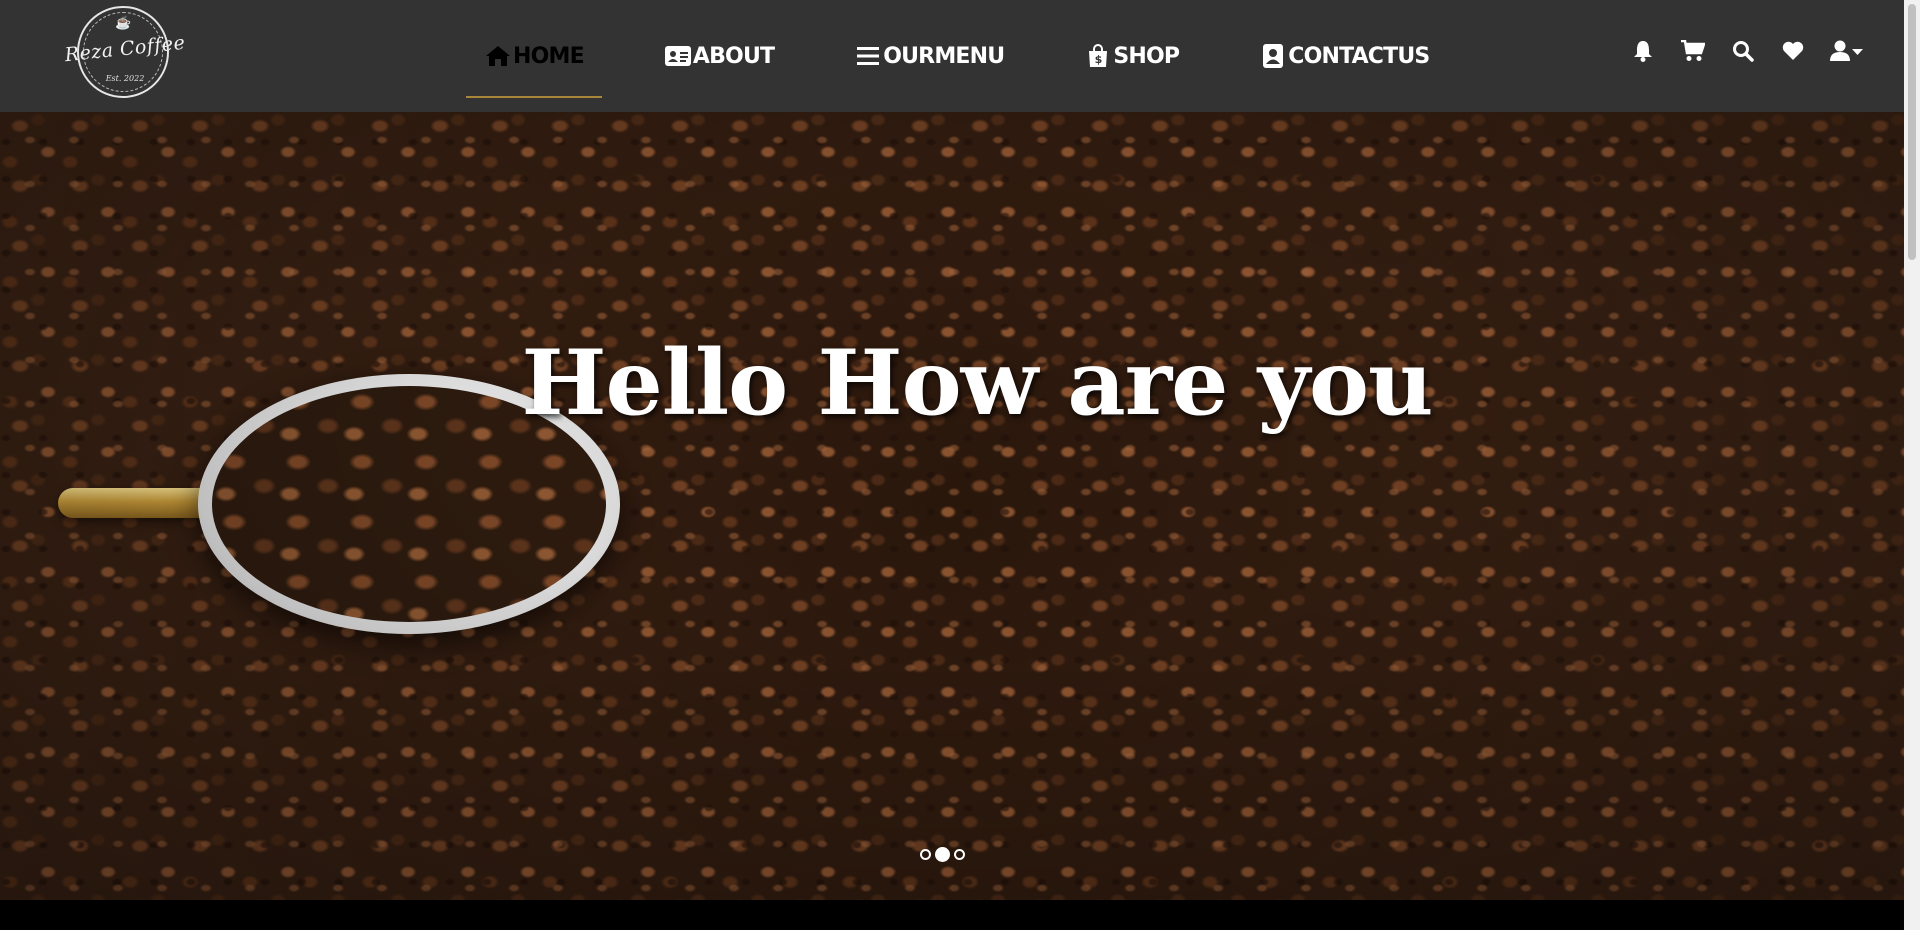  I want to click on nav-shop-label: SHOP, so click(1146, 56).